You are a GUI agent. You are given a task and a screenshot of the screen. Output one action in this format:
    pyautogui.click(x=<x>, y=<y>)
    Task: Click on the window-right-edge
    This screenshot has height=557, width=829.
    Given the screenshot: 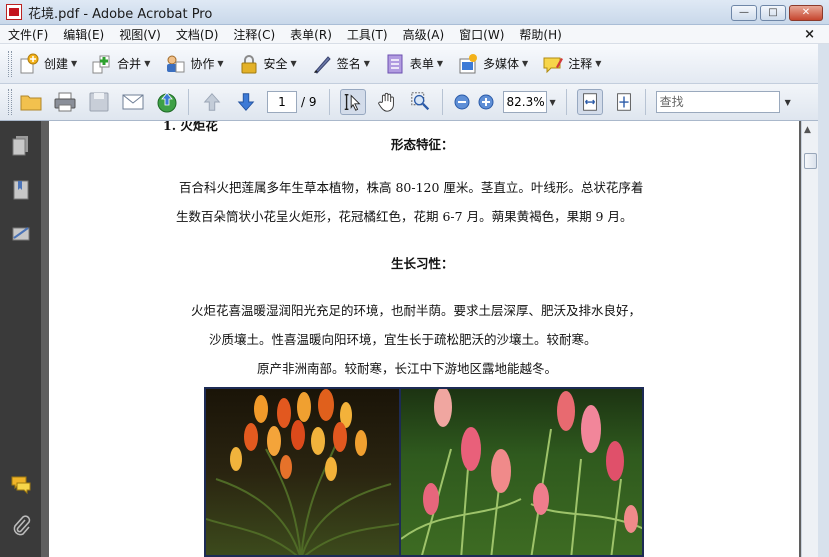 What is the action you would take?
    pyautogui.click(x=823, y=300)
    